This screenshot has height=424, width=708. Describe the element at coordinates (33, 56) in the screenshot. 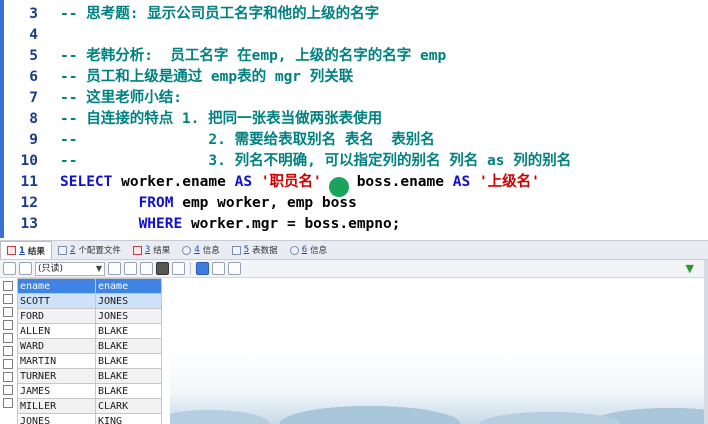

I see `line-number: 5` at that location.